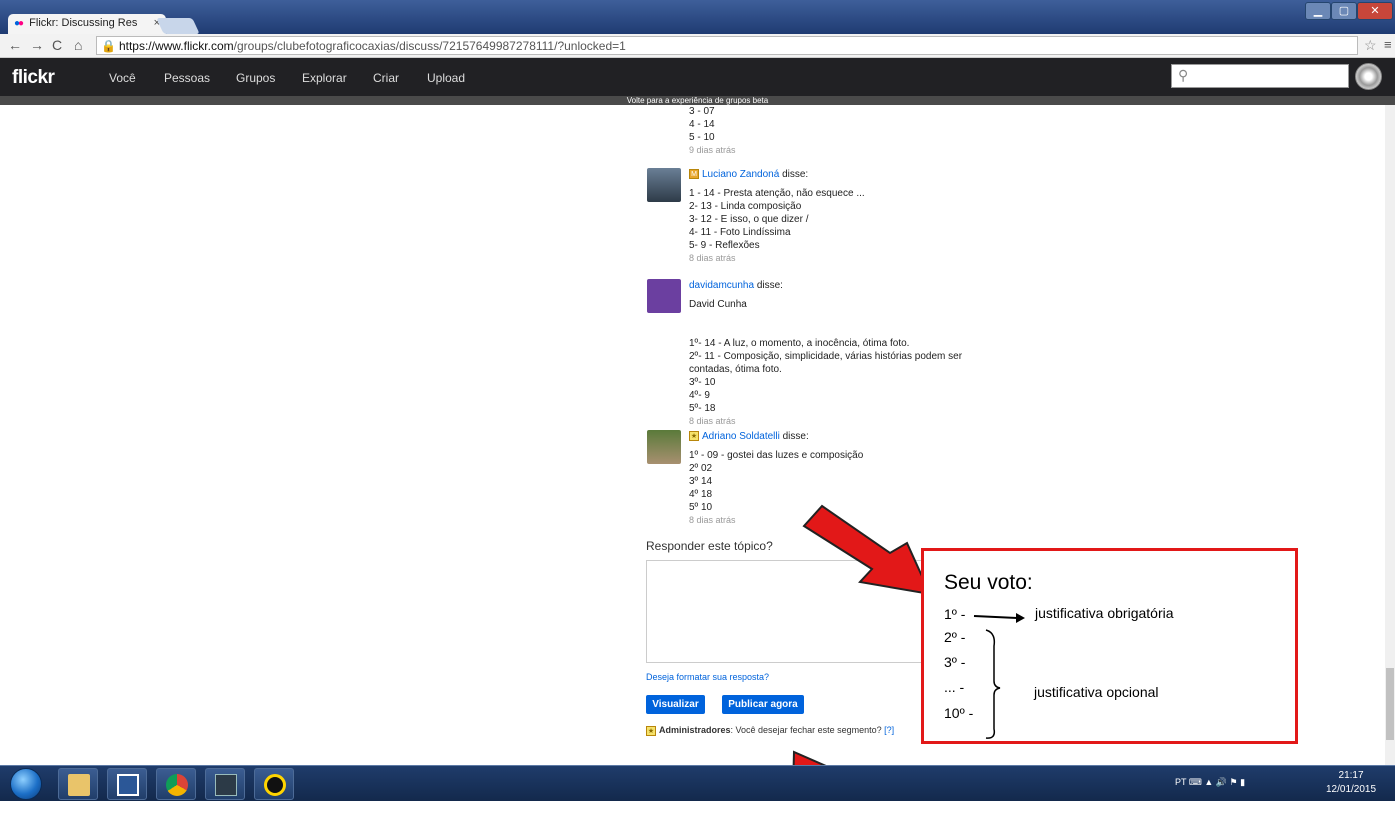 The height and width of the screenshot is (828, 1395). Describe the element at coordinates (1351, 789) in the screenshot. I see `clock-date: 12/01/2015` at that location.